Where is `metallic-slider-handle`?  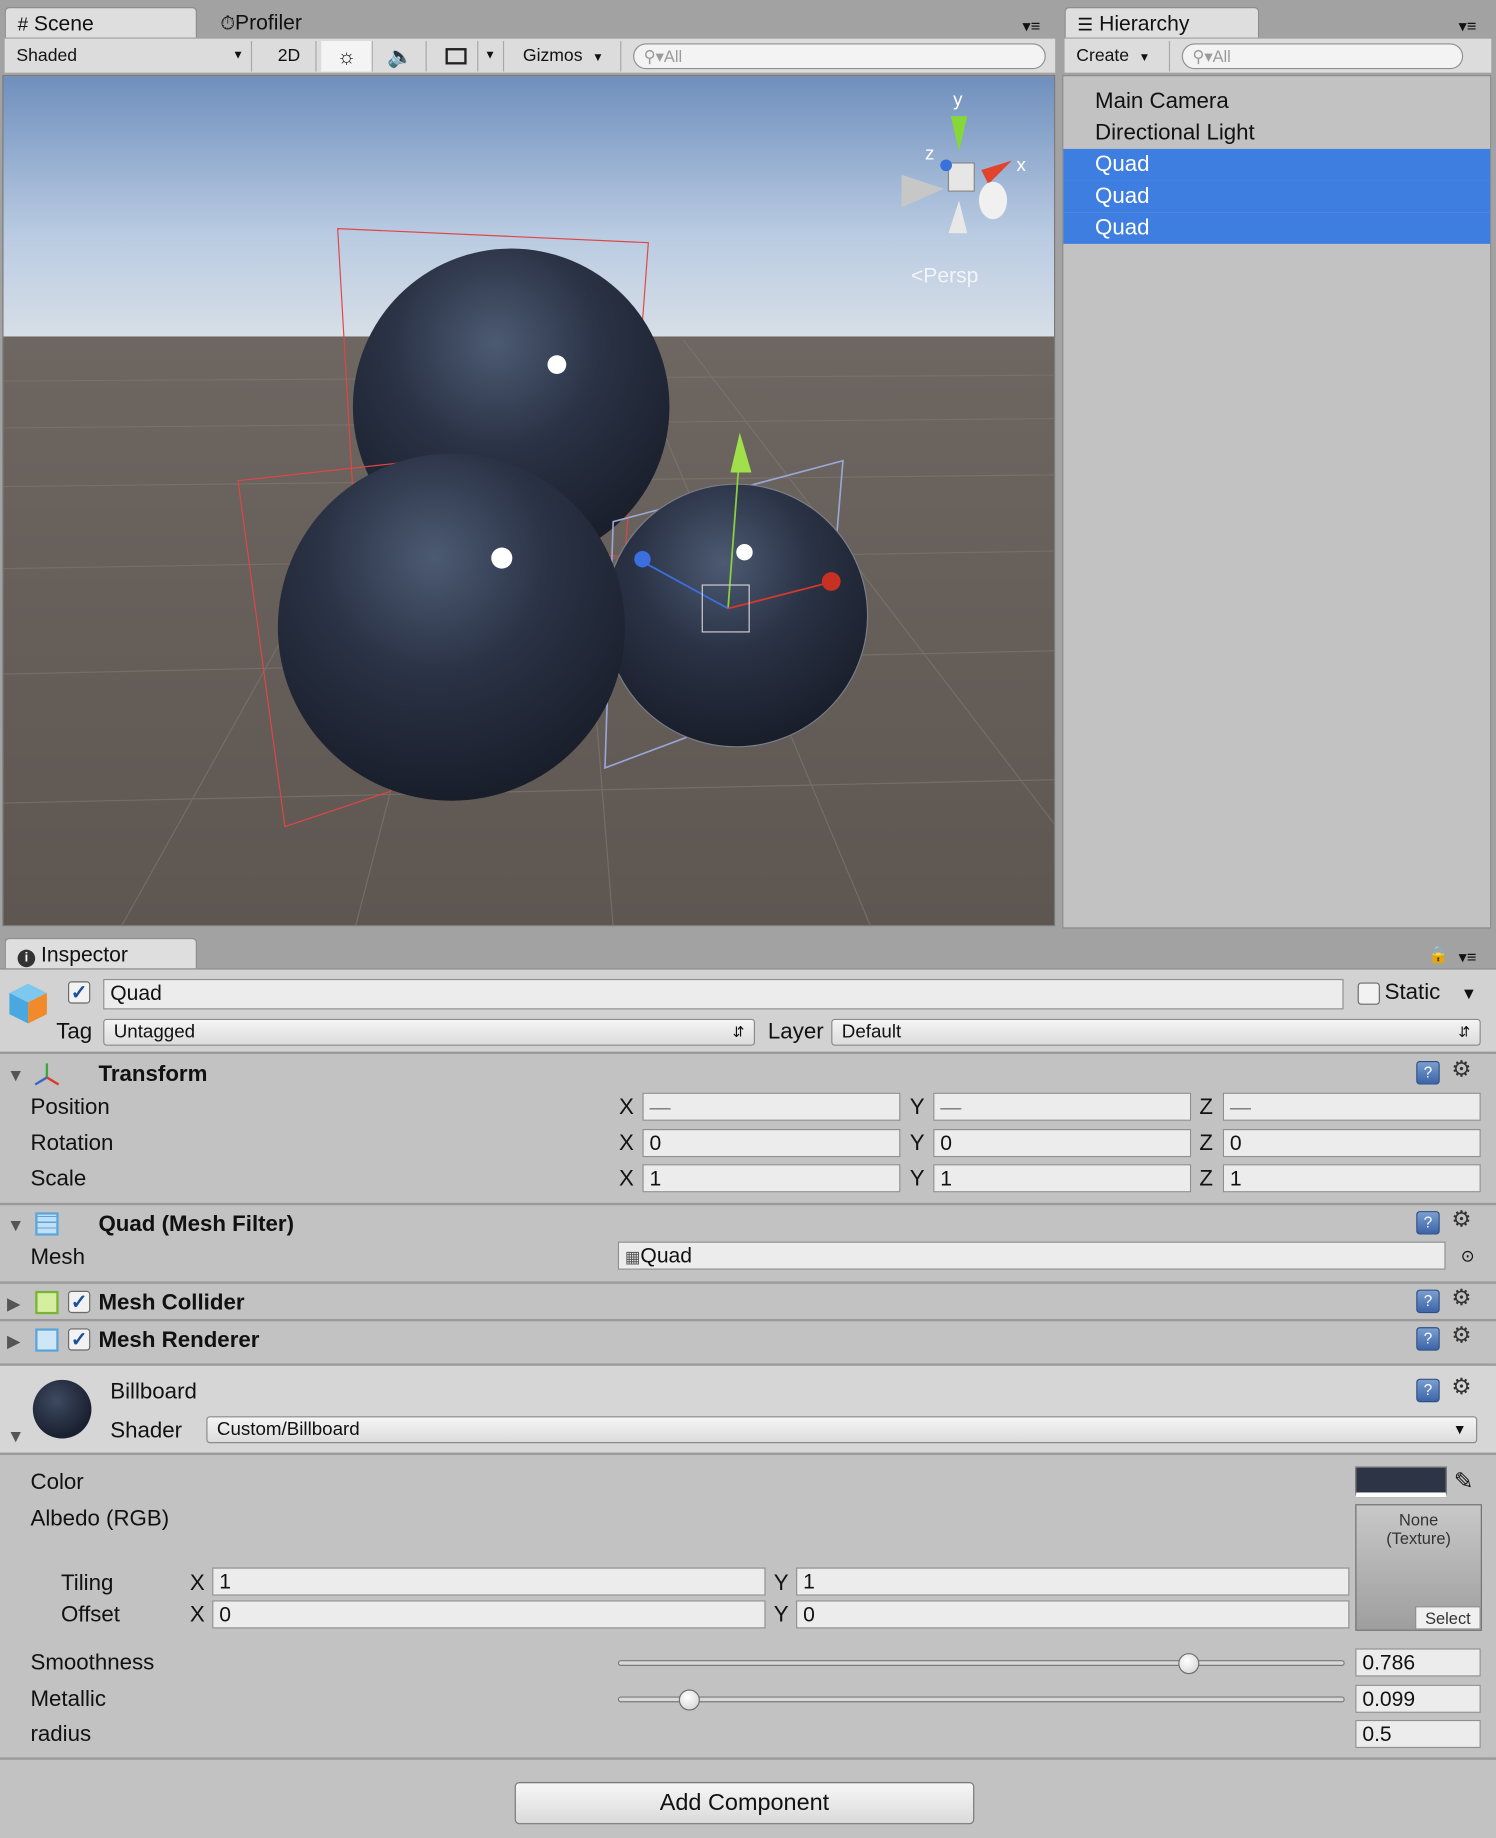 metallic-slider-handle is located at coordinates (690, 1700).